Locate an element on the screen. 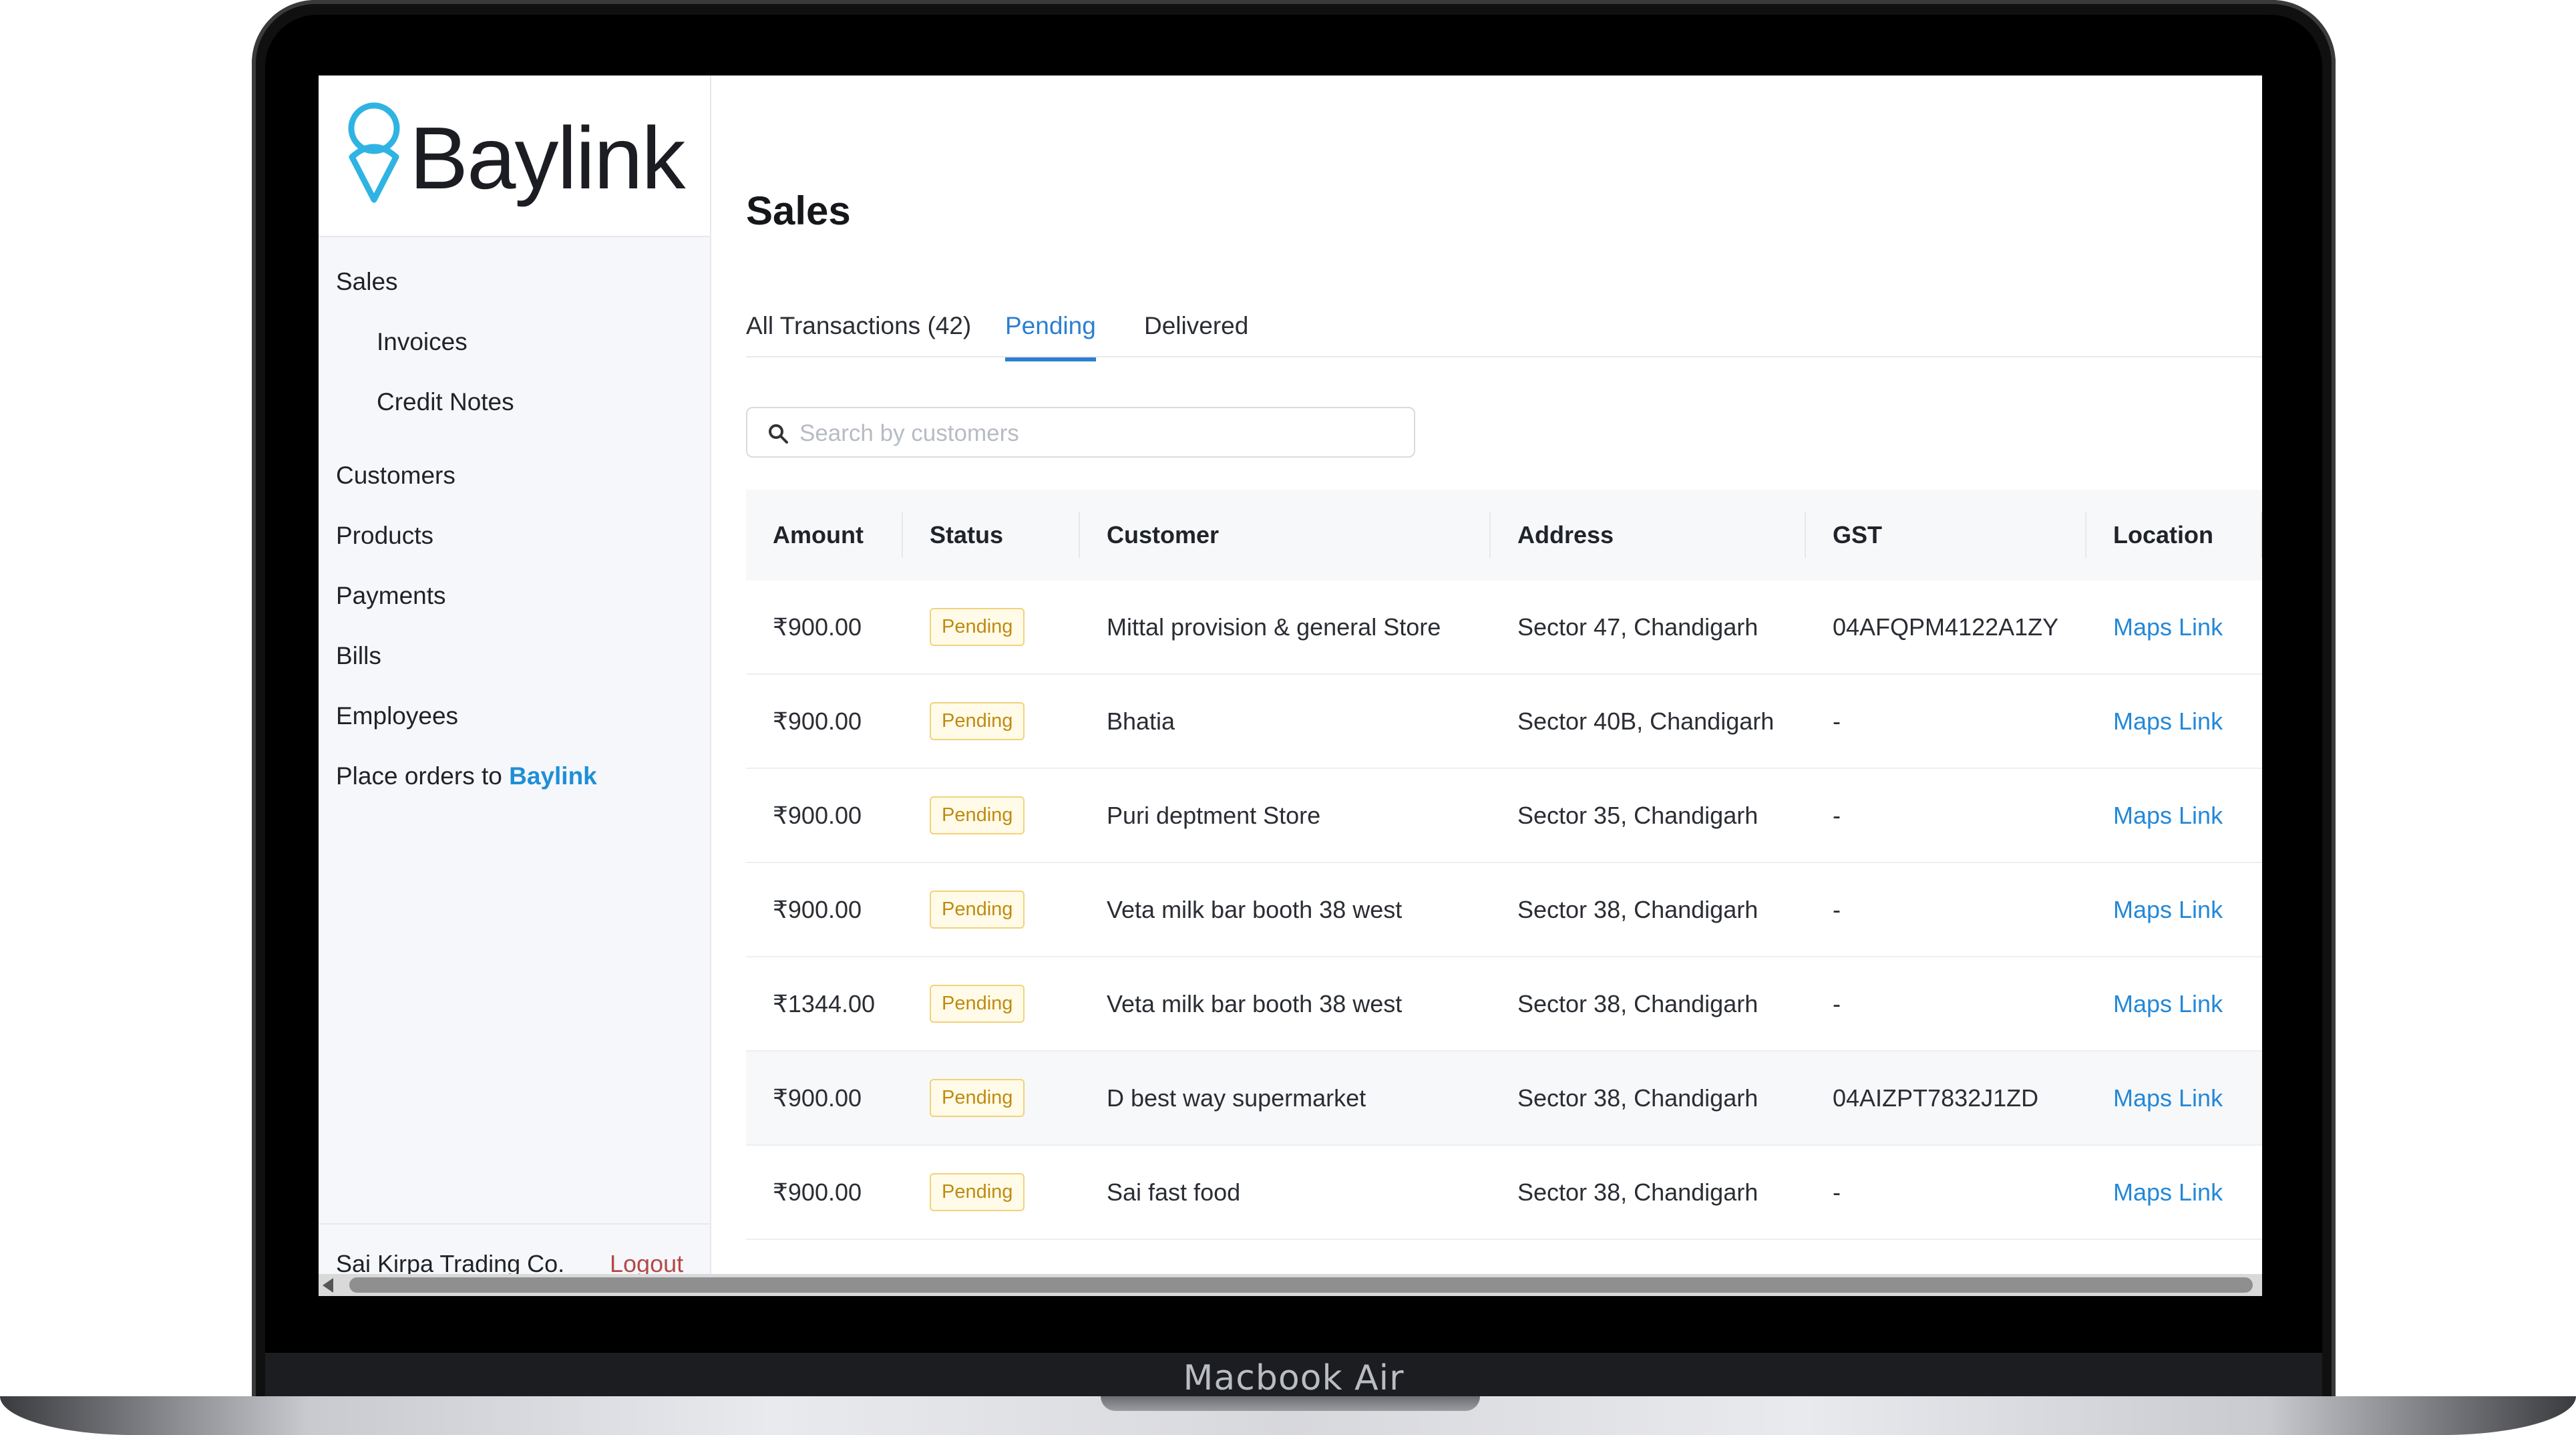 Image resolution: width=2576 pixels, height=1435 pixels. sidebar-item-place-orders: Place orders to Baylink is located at coordinates (467, 776).